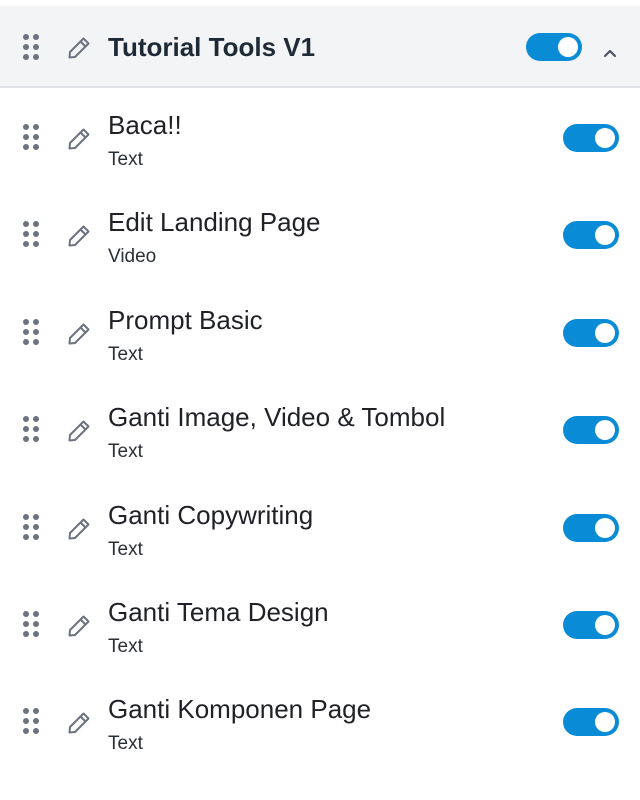 The height and width of the screenshot is (800, 640). I want to click on item-title: Edit Landing Page, so click(214, 222).